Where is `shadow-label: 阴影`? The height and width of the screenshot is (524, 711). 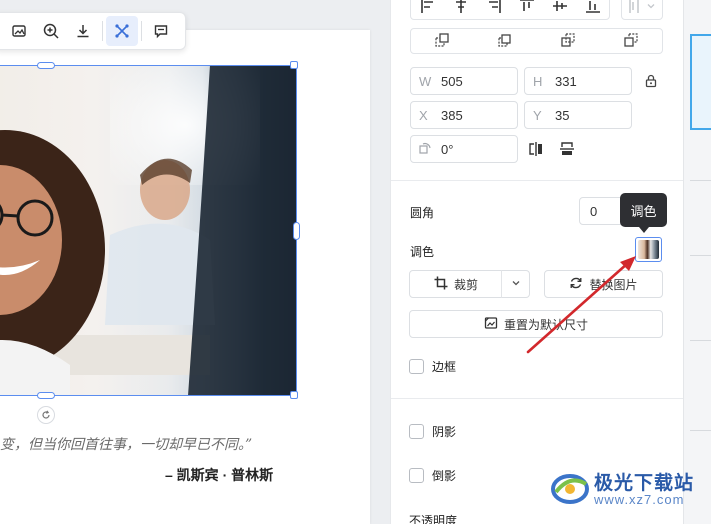 shadow-label: 阴影 is located at coordinates (444, 432).